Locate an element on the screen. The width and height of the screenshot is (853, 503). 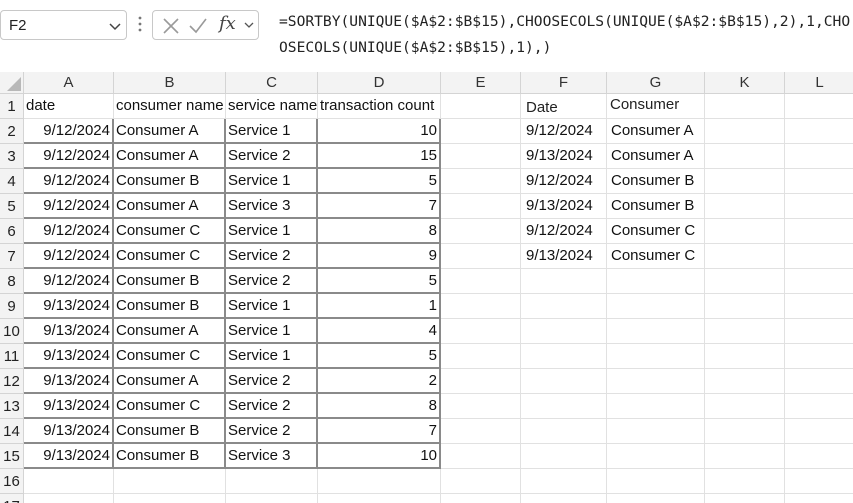
column-header-l: L is located at coordinates (819, 83).